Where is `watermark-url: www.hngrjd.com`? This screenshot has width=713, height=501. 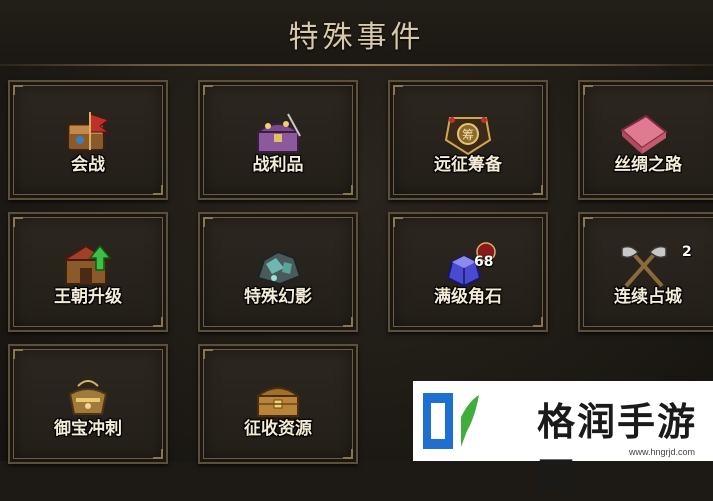
watermark-url: www.hngrjd.com is located at coordinates (662, 452).